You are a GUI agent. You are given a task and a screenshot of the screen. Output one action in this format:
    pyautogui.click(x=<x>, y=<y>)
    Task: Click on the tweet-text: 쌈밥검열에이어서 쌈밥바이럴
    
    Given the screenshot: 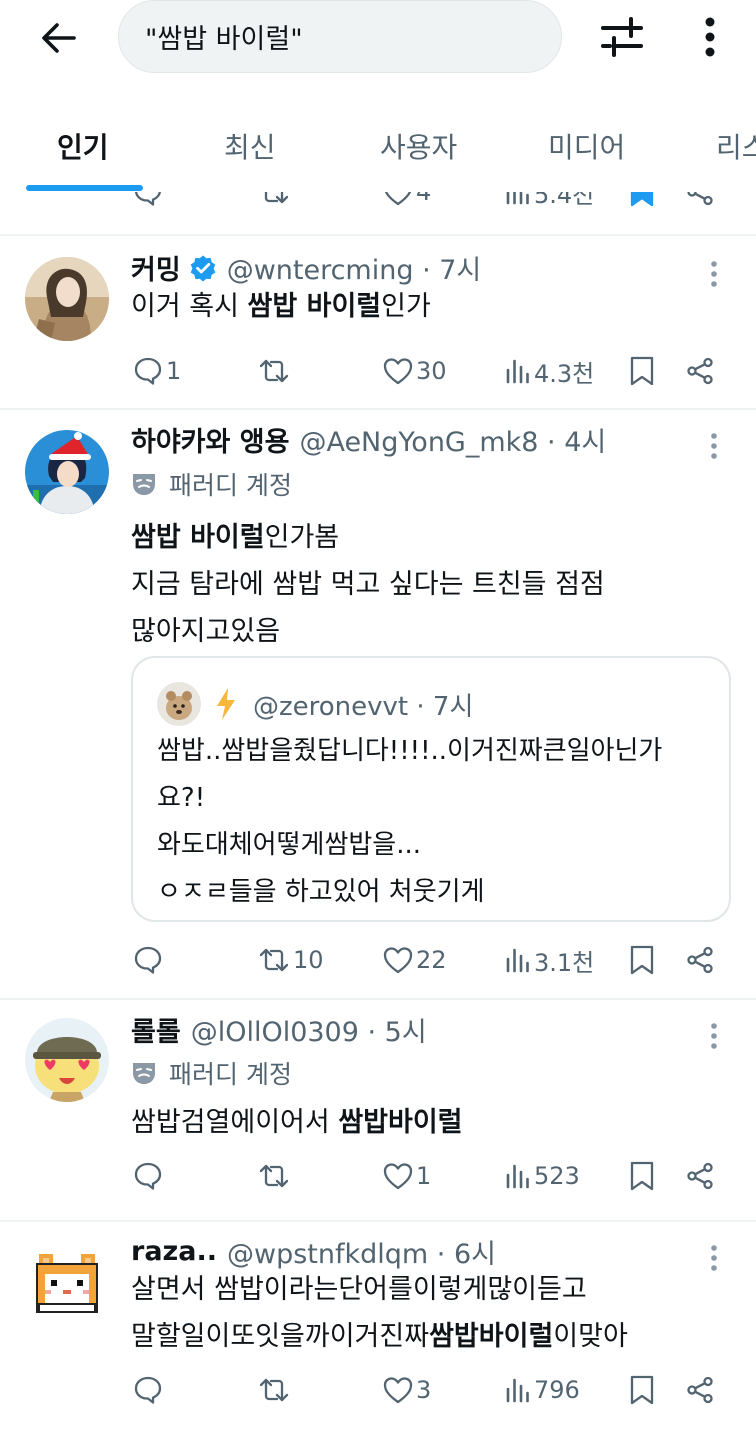 What is the action you would take?
    pyautogui.click(x=297, y=1122)
    